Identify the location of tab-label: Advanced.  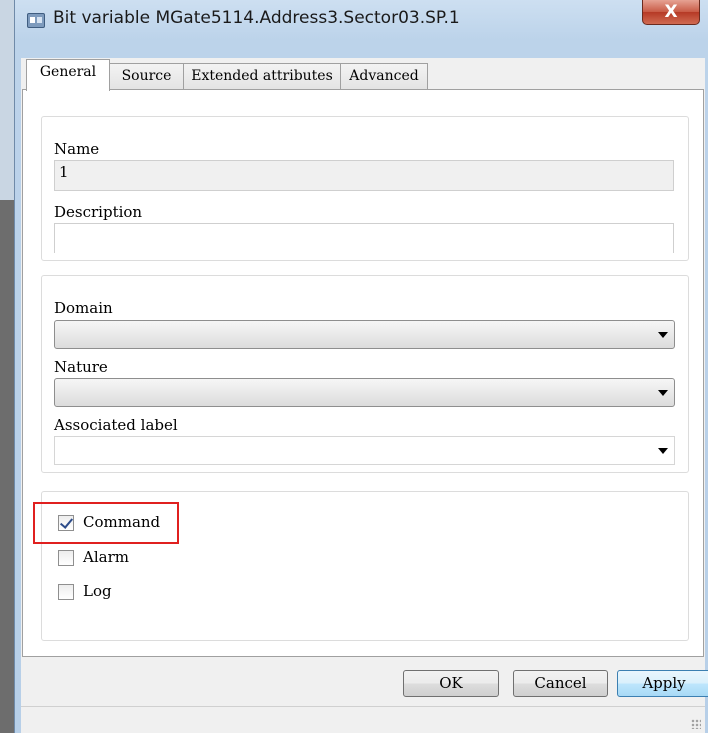
(384, 76).